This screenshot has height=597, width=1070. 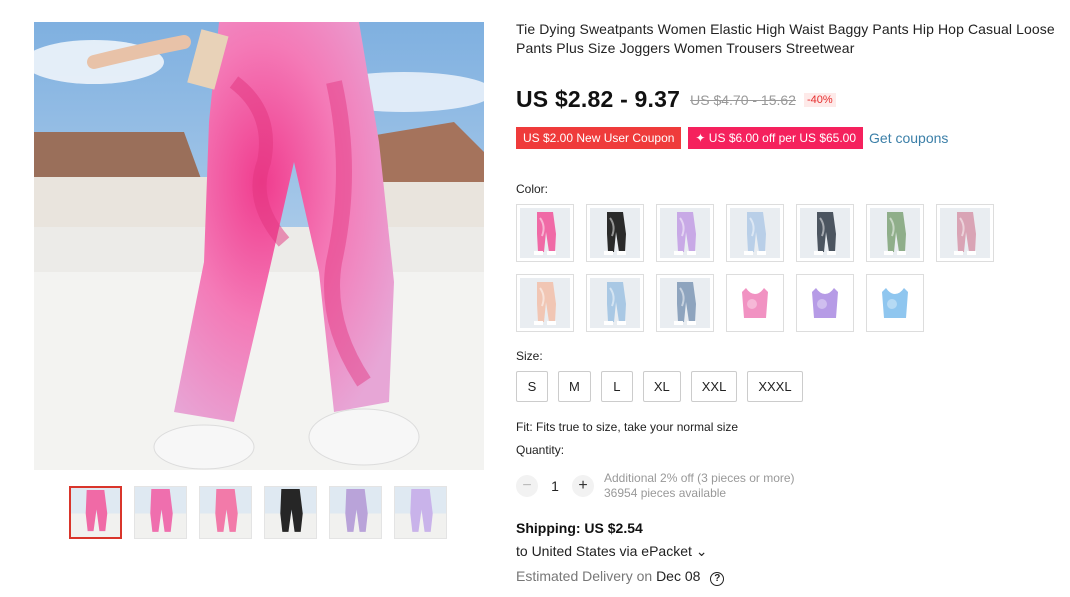 What do you see at coordinates (776, 138) in the screenshot?
I see `store-coupon: ✦ US $6.00 off per US $65.00` at bounding box center [776, 138].